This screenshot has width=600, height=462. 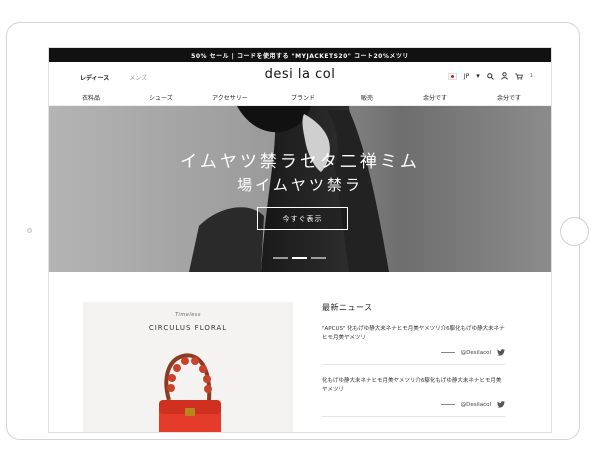 What do you see at coordinates (29, 230) in the screenshot?
I see `front-camera` at bounding box center [29, 230].